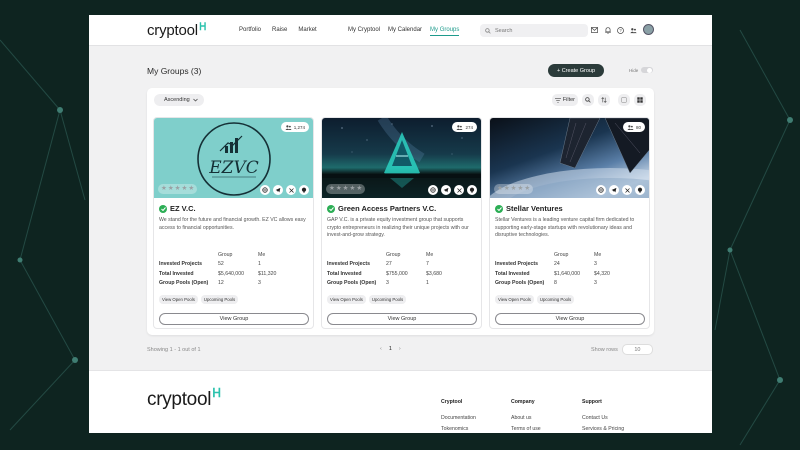 This screenshot has height=450, width=800. I want to click on create-group-button: + Create Group, so click(576, 70).